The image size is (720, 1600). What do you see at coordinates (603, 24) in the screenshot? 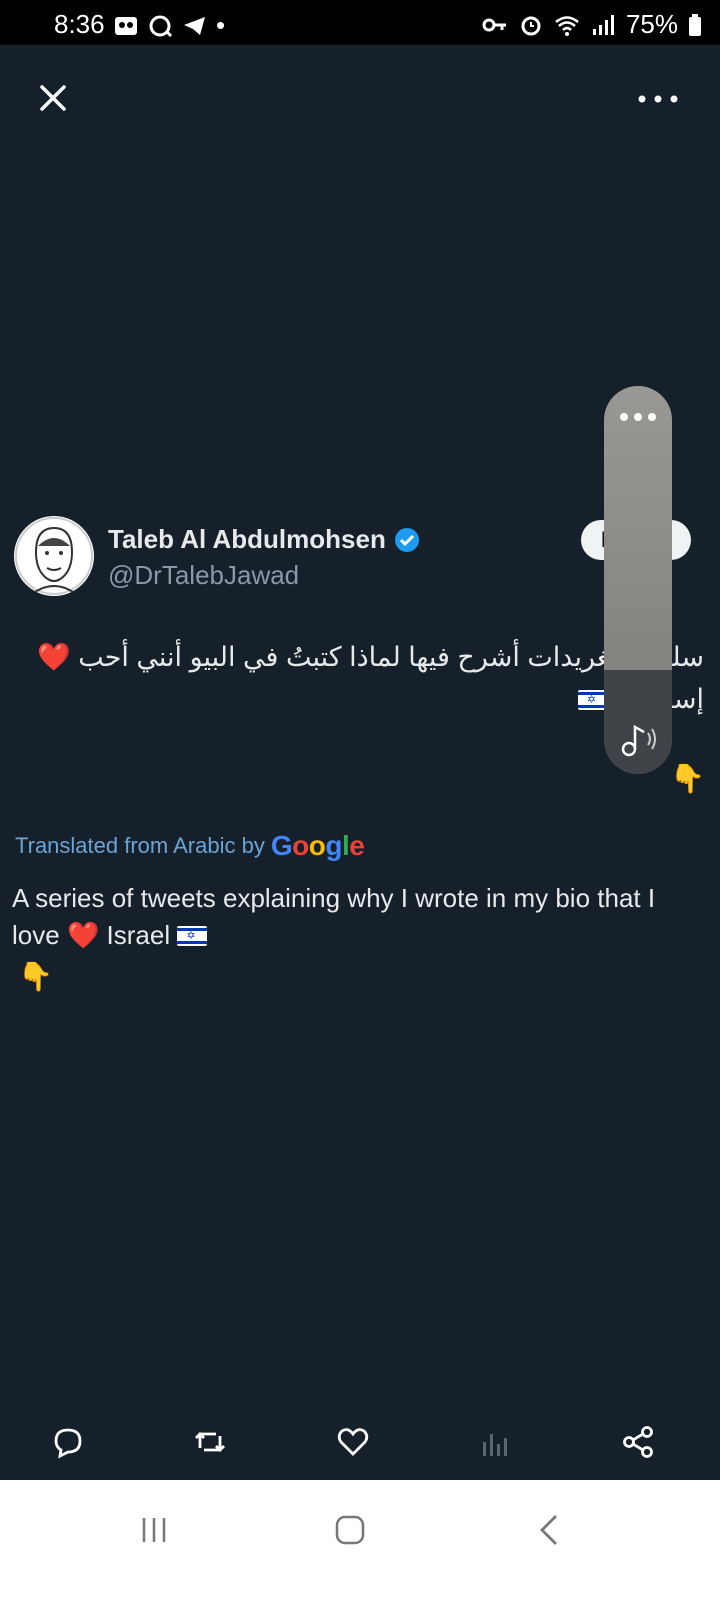
I see `signal-icon` at bounding box center [603, 24].